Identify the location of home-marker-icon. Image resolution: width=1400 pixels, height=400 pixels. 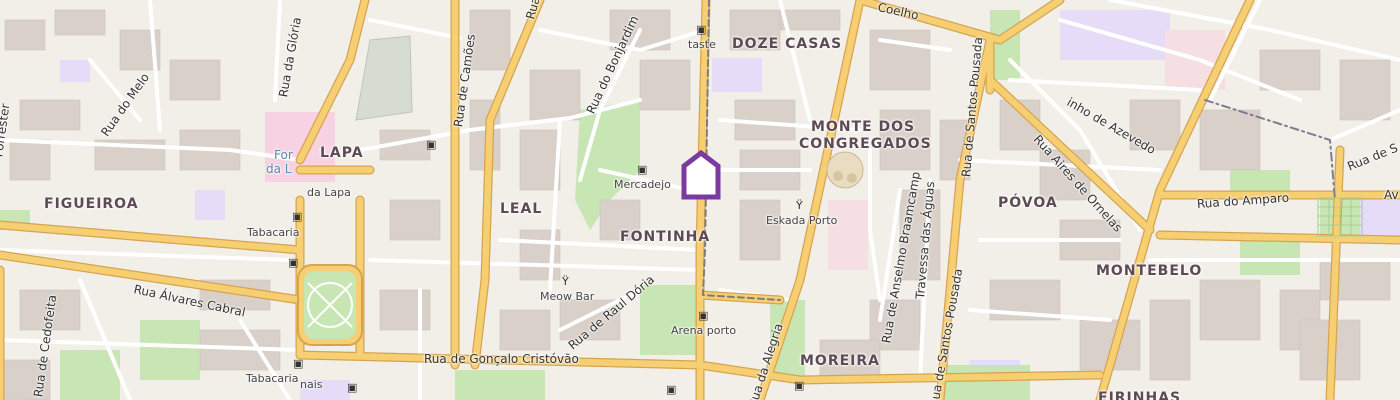
(701, 174).